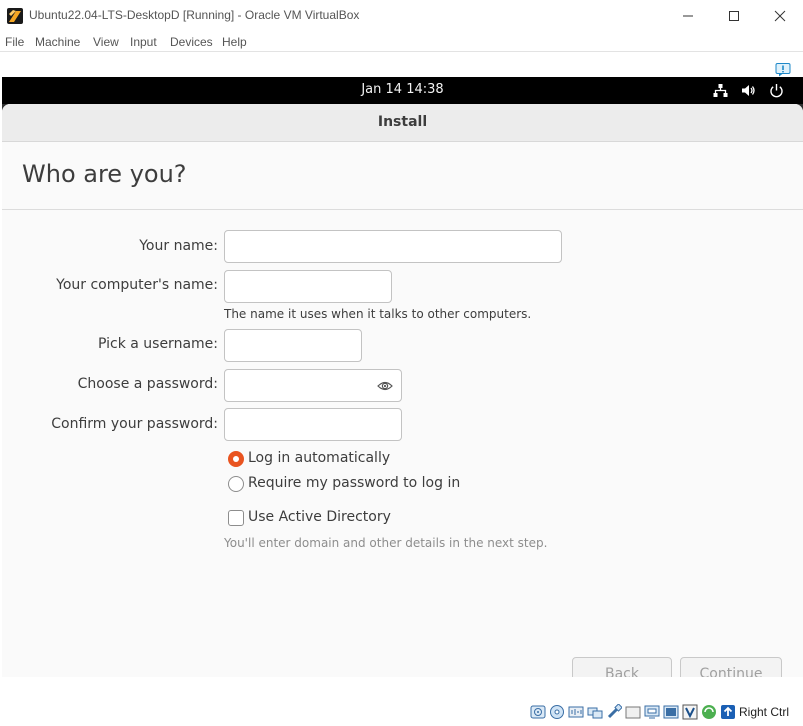  I want to click on virtualbox-logo-icon, so click(15, 16).